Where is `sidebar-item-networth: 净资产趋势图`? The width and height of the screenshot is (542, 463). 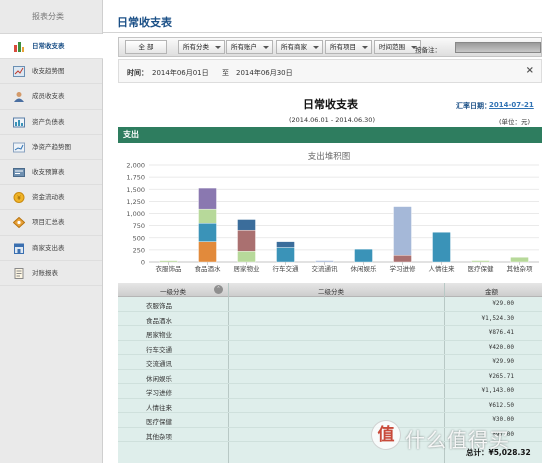
sidebar-item-networth: 净资产趋势图 is located at coordinates (51, 147).